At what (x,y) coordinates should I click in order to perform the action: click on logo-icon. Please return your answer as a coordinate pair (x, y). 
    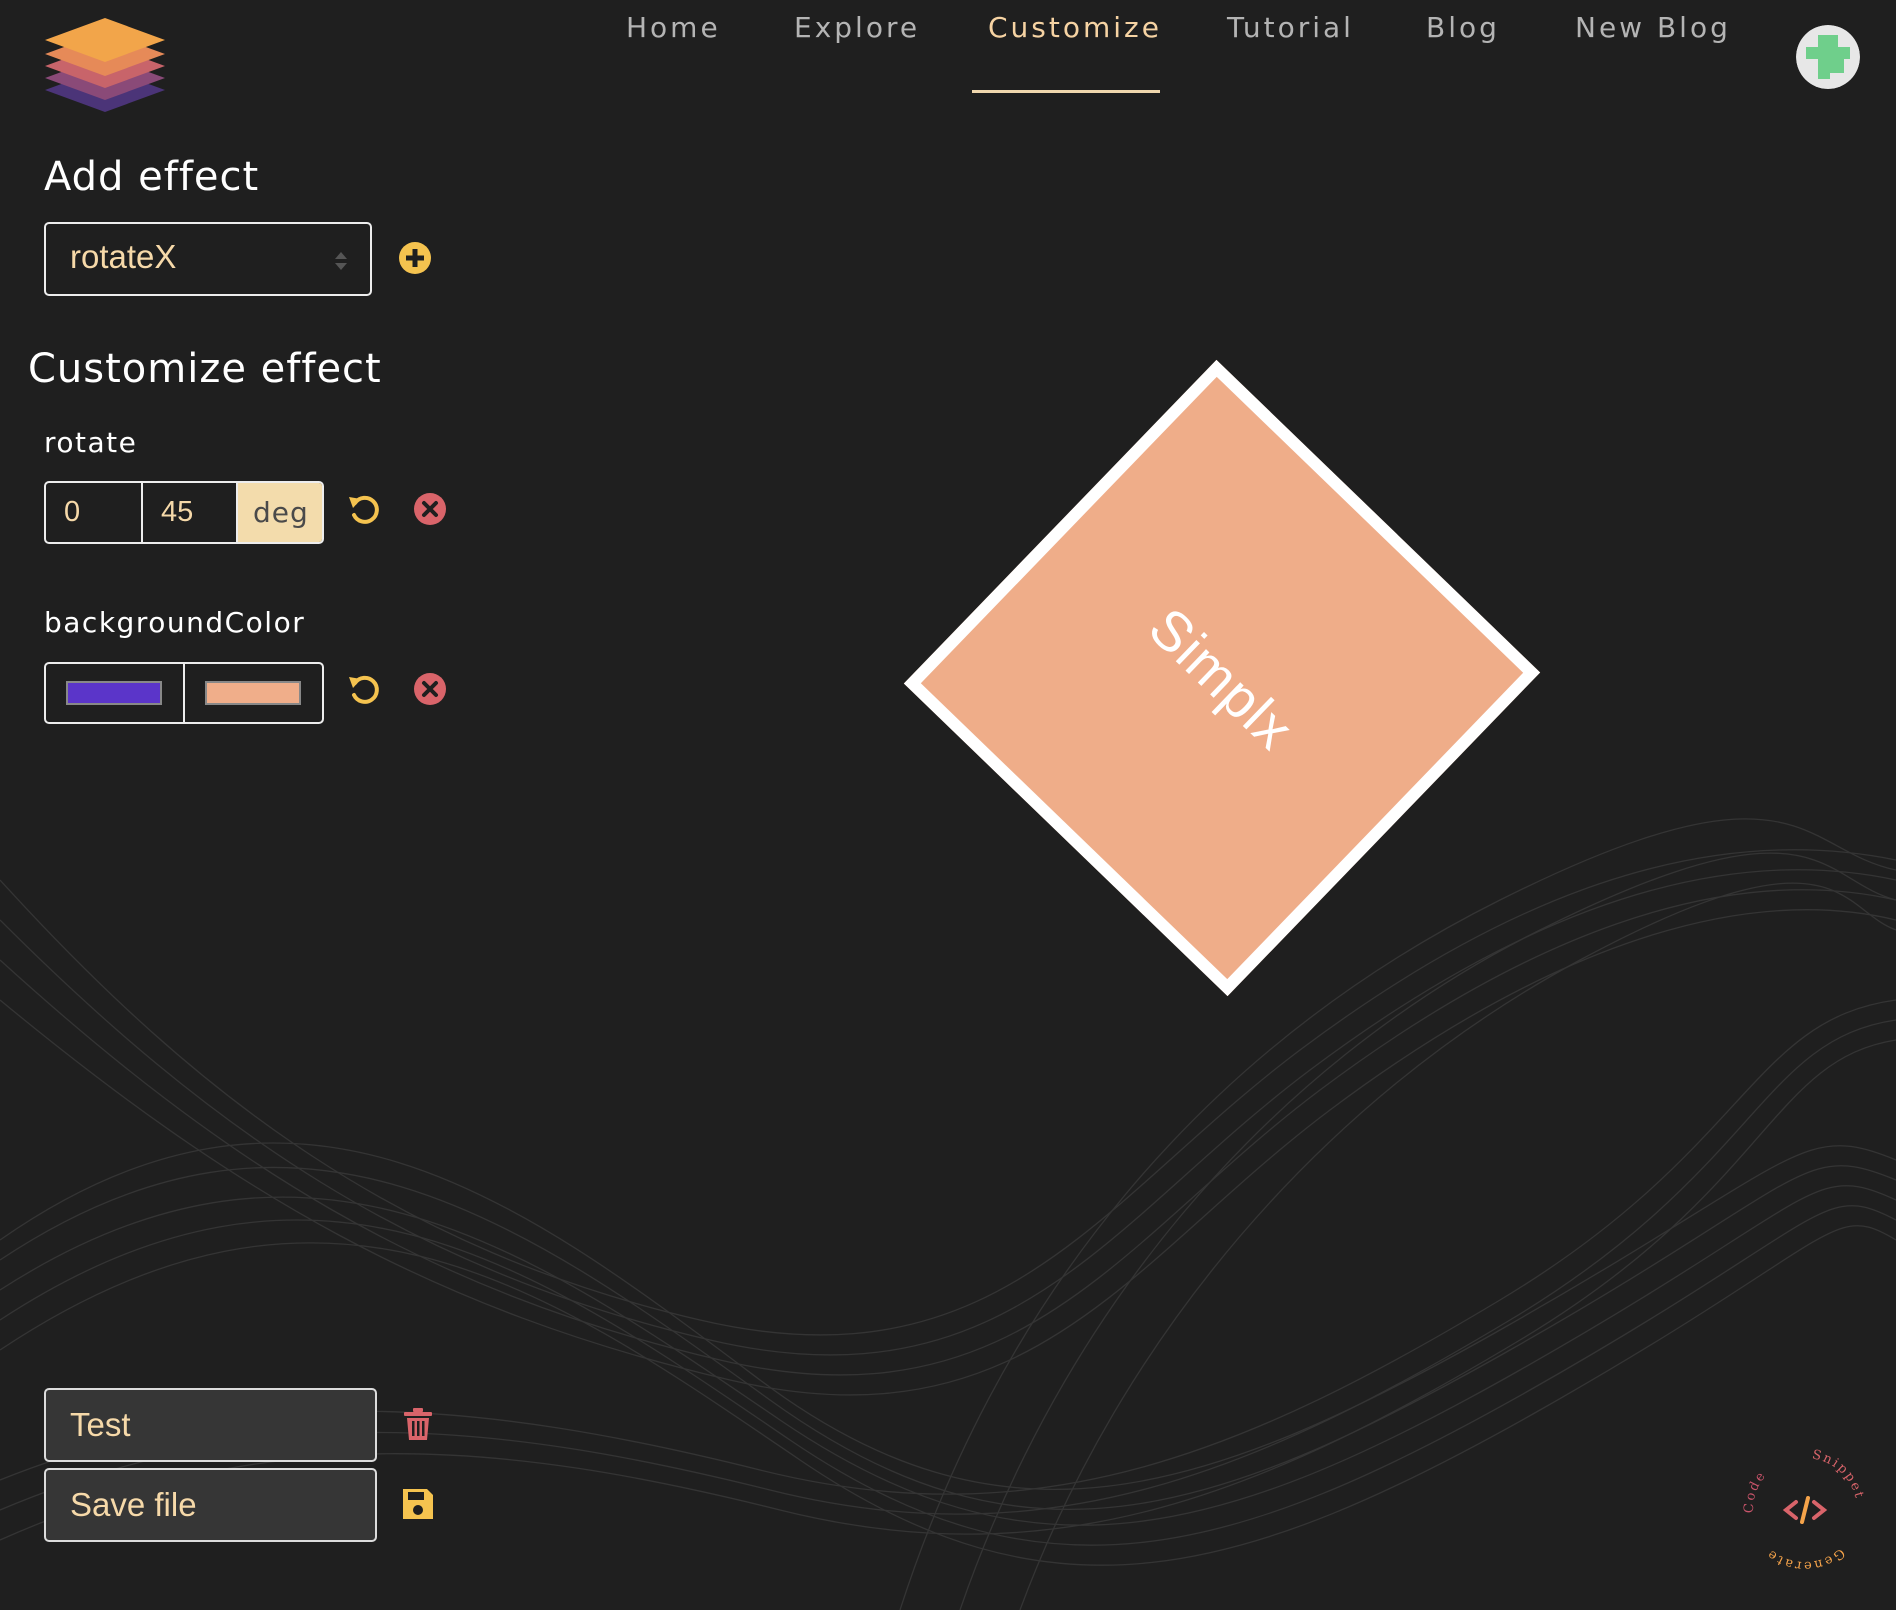
    Looking at the image, I should click on (105, 62).